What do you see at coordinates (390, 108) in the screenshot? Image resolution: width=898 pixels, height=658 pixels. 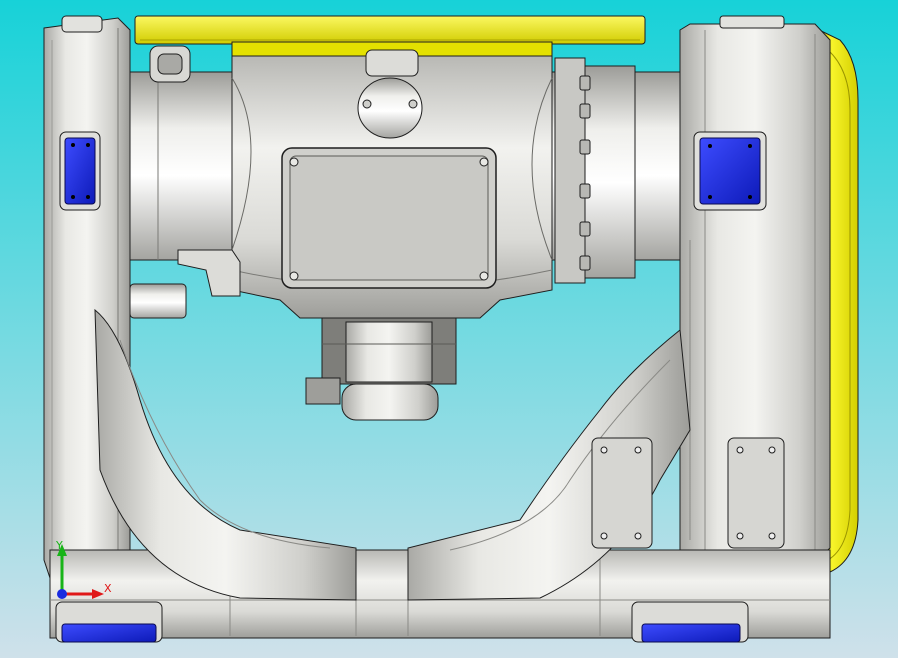 I see `round-top-cover` at bounding box center [390, 108].